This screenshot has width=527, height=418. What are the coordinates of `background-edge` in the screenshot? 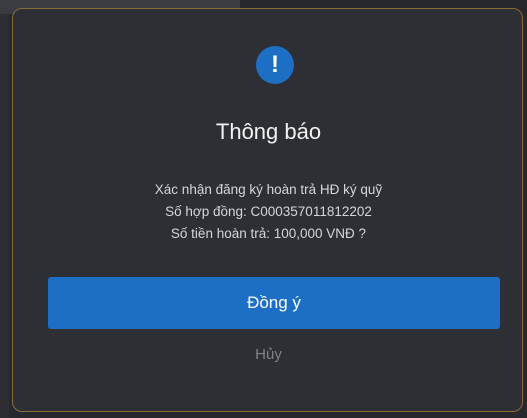 It's located at (4, 216).